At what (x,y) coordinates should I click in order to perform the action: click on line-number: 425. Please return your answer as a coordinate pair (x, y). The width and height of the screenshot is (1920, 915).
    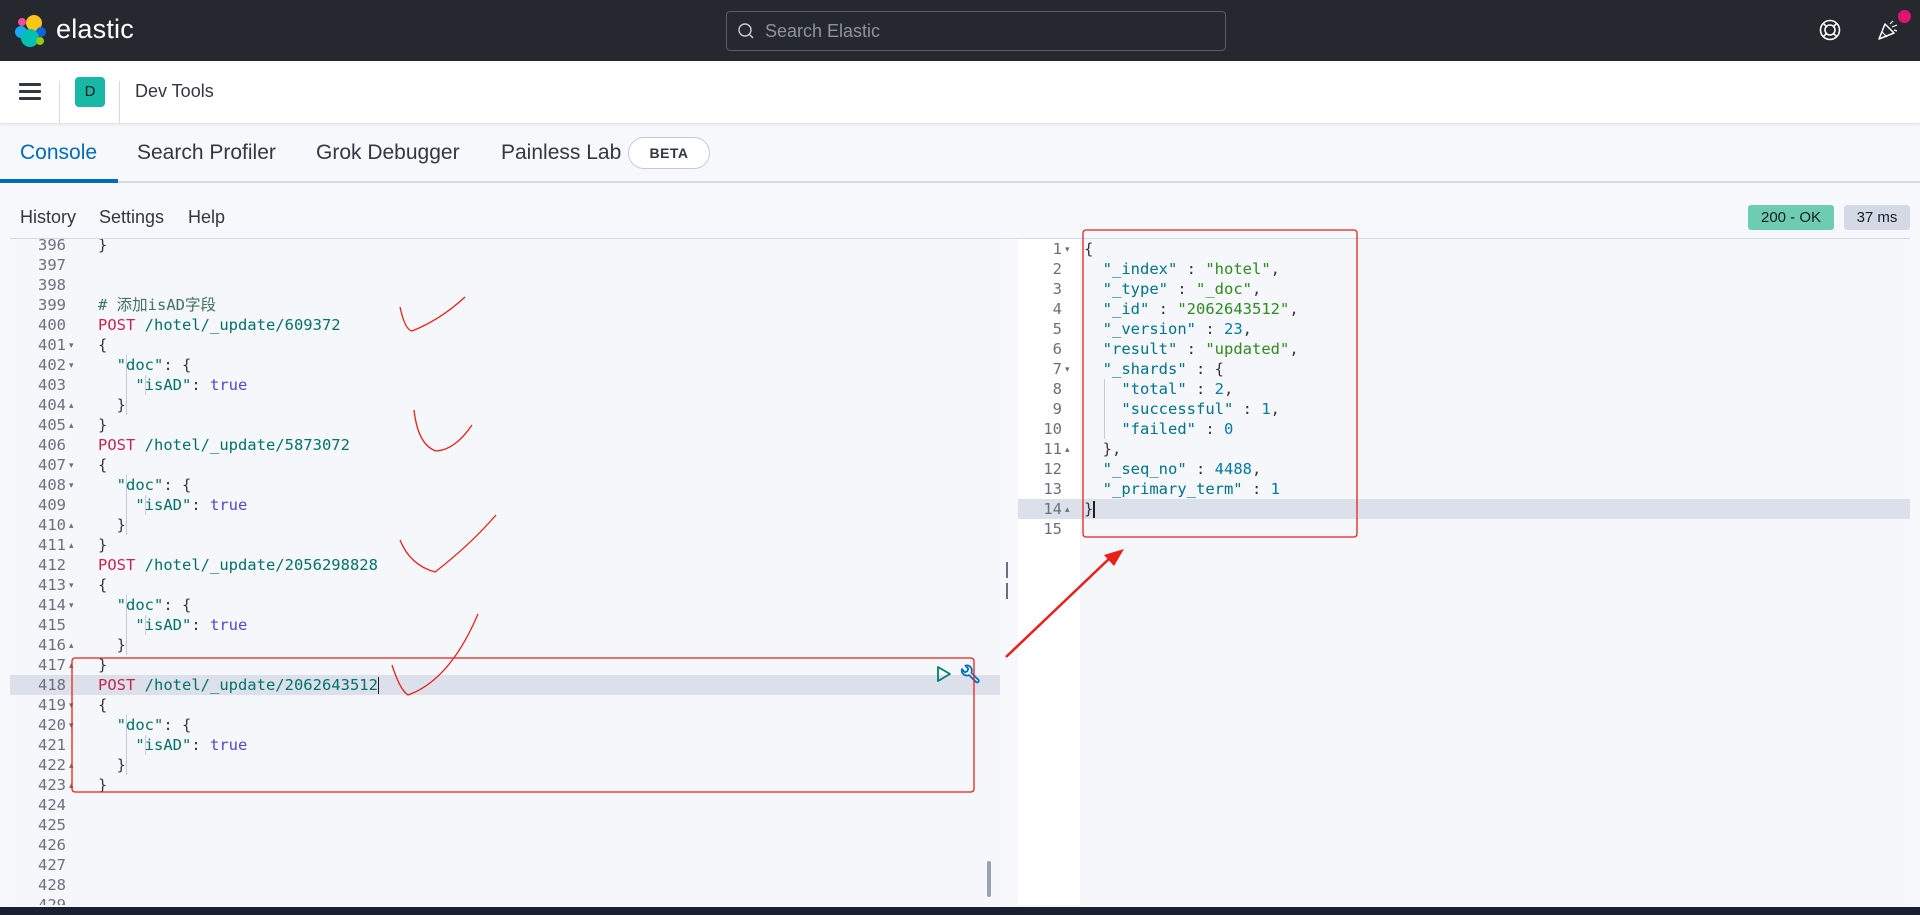
    Looking at the image, I should click on (52, 825).